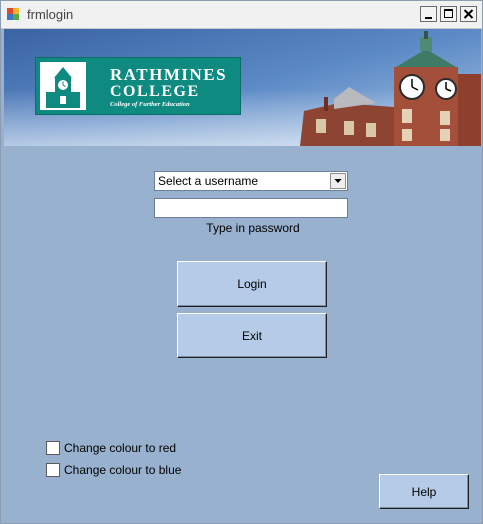 The height and width of the screenshot is (524, 483). Describe the element at coordinates (169, 74) in the screenshot. I see `logo-name-line1: RATHMINES` at that location.